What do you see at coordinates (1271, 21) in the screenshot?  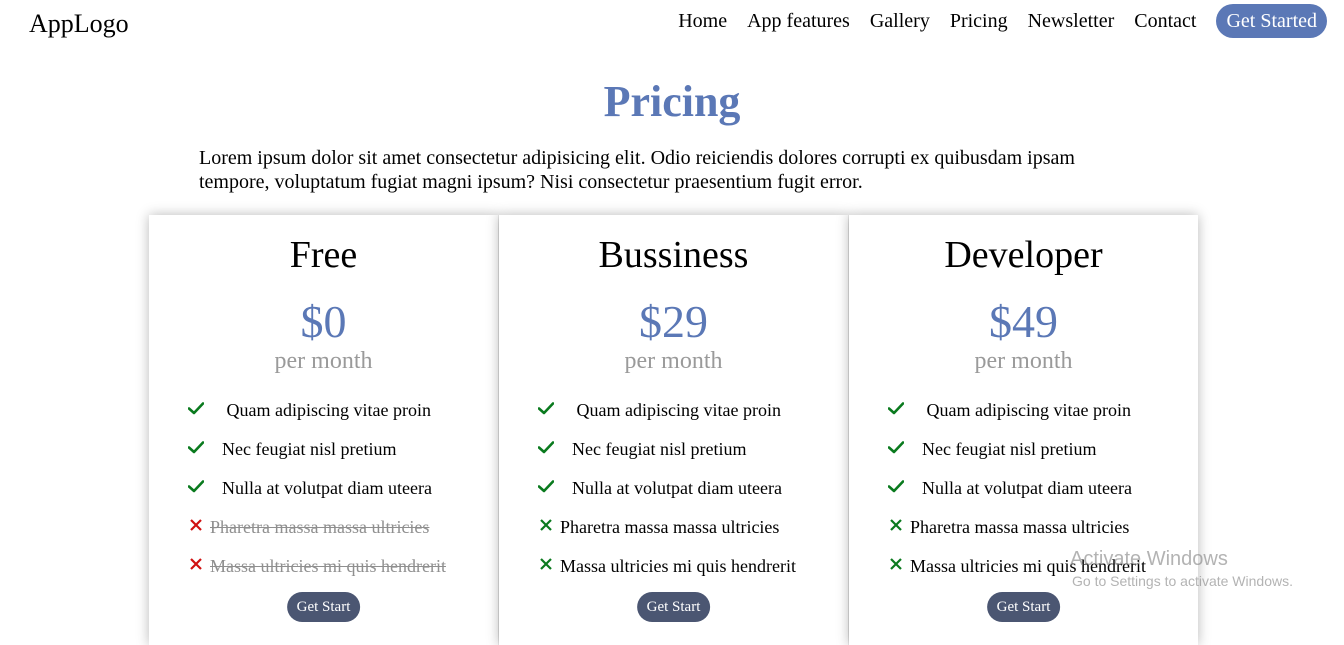 I see `get-started-button: Get Started` at bounding box center [1271, 21].